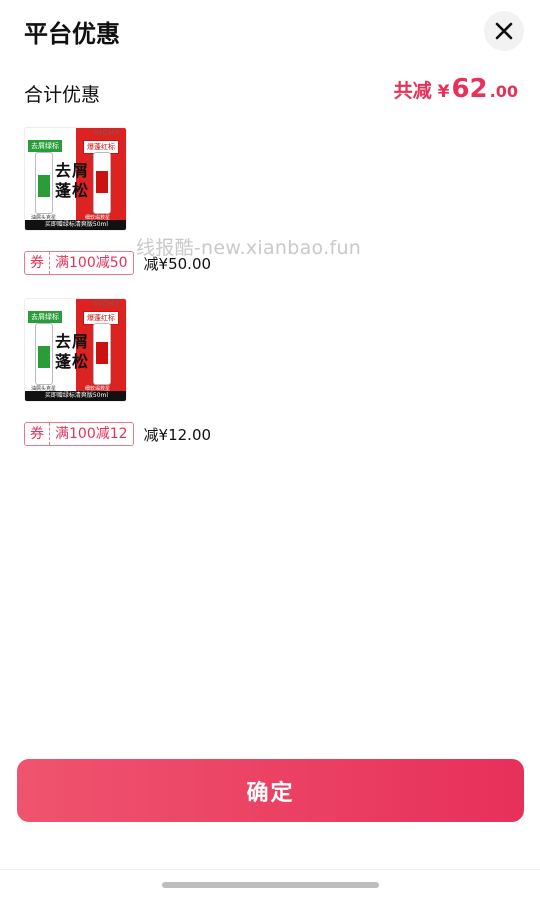 Image resolution: width=540 pixels, height=899 pixels. I want to click on summary-total-prefix: 共减, so click(412, 91).